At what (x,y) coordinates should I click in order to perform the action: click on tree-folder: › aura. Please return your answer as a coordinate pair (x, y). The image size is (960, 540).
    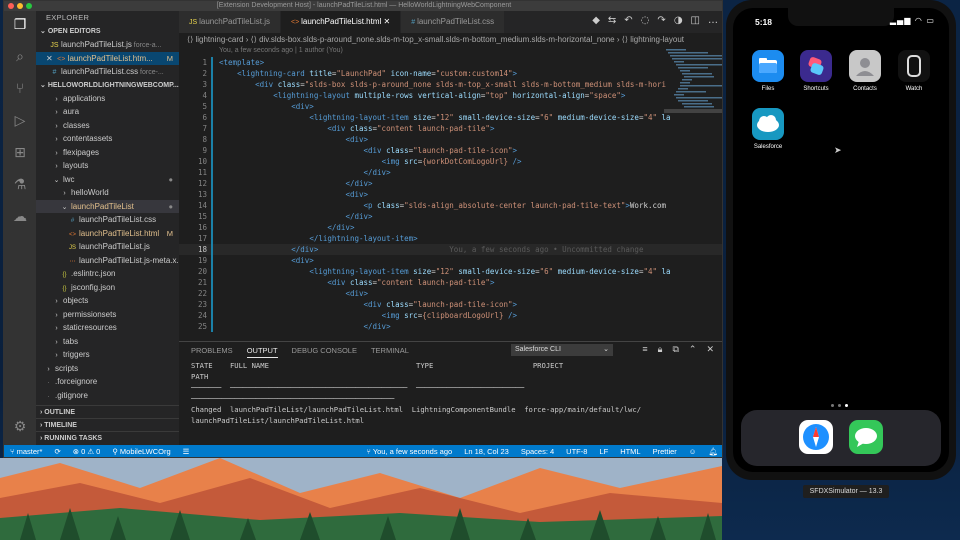
    Looking at the image, I should click on (107, 112).